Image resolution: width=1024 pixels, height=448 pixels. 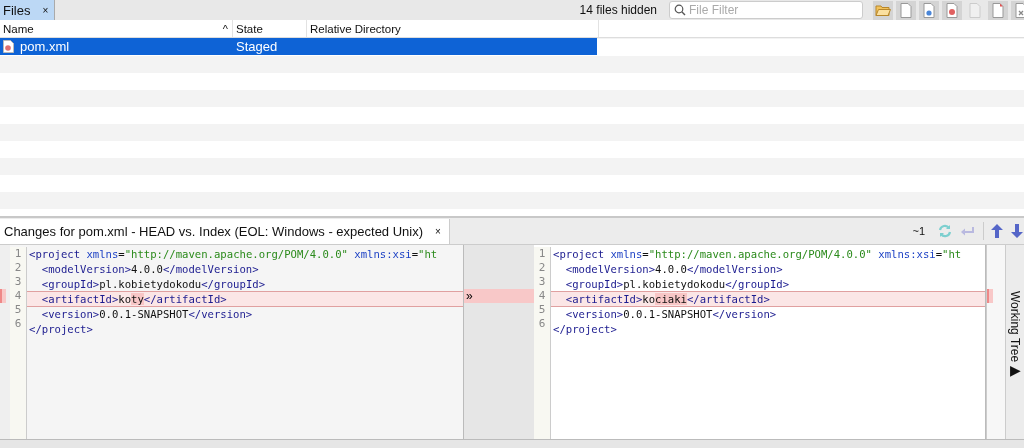 I want to click on up-arrow-icon, so click(x=997, y=231).